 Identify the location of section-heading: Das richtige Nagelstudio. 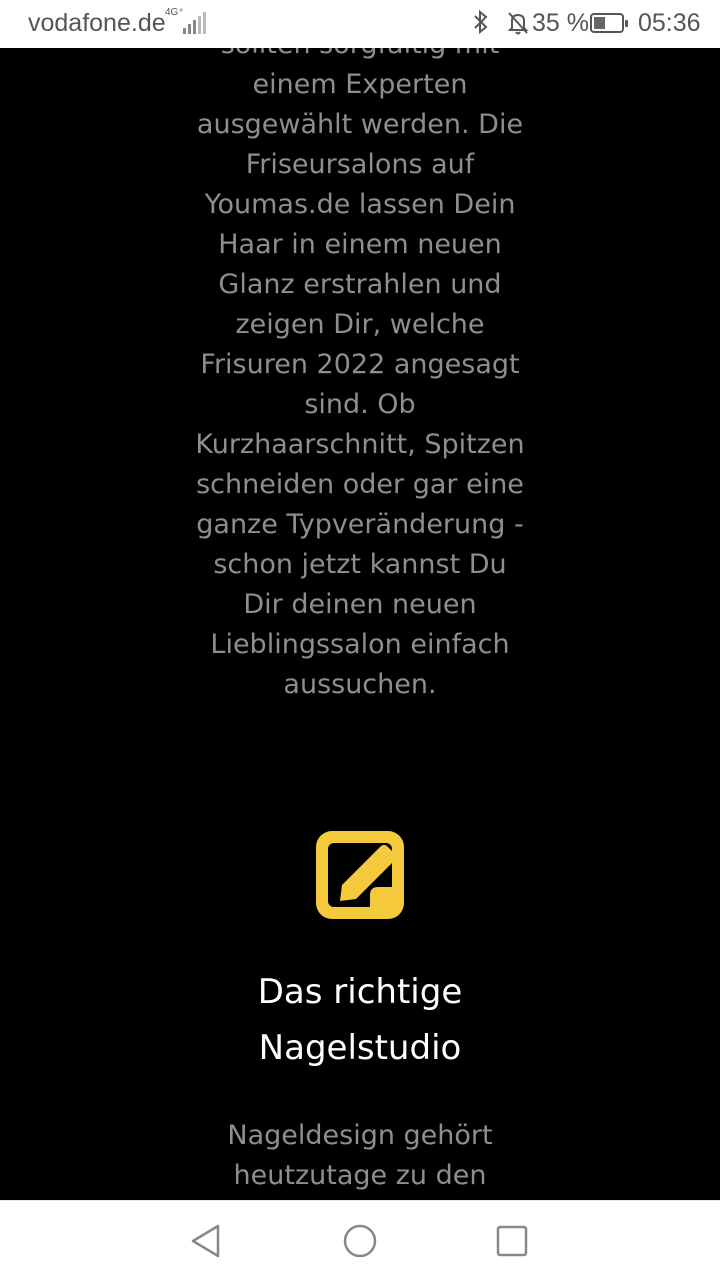
(360, 1020).